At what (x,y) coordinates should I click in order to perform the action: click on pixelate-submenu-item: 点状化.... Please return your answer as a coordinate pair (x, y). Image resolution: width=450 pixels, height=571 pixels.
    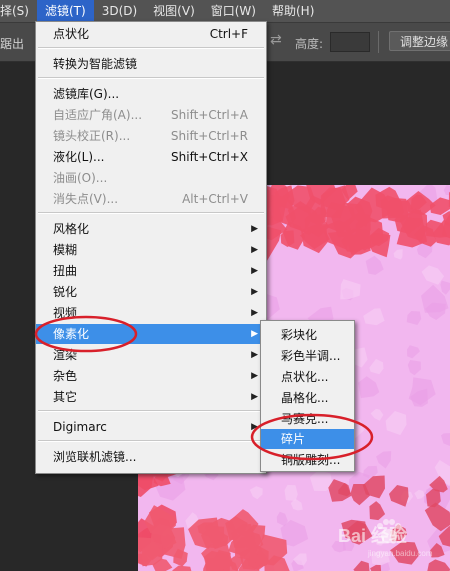
    Looking at the image, I should click on (307, 377).